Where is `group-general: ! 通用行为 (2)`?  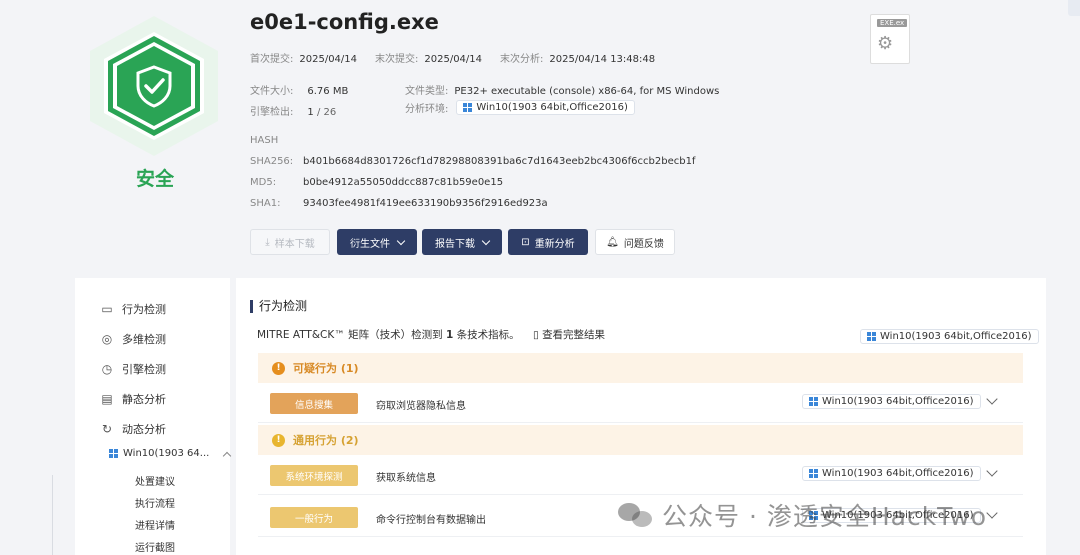
group-general: ! 通用行为 (2) is located at coordinates (640, 440).